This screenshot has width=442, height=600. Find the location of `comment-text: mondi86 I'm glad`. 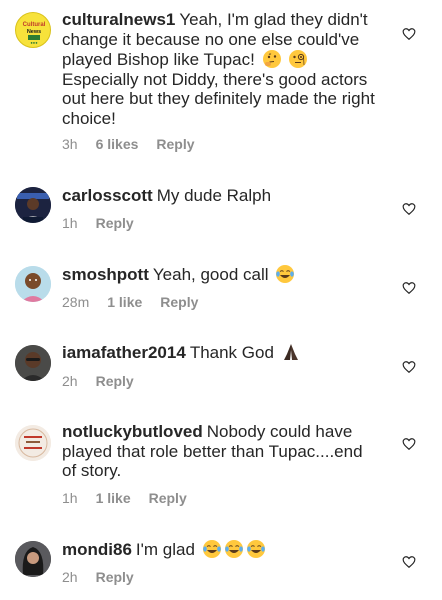

comment-text: mondi86 I'm glad is located at coordinates (221, 549).